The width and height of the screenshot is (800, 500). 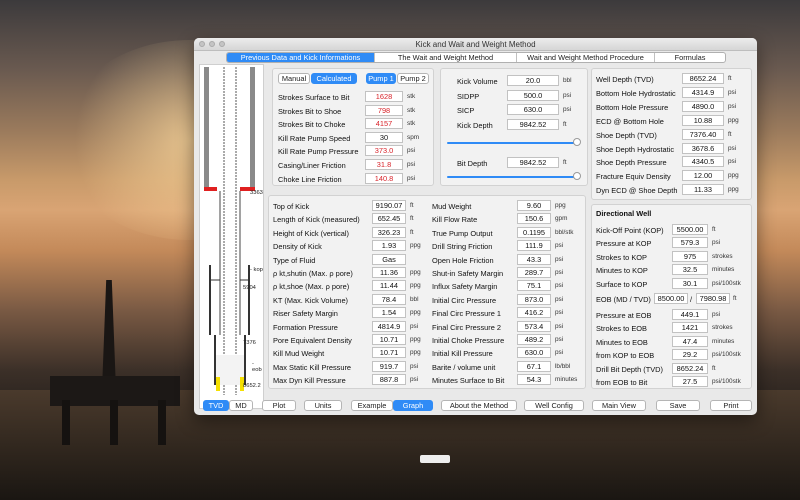 I want to click on pump-row-field: 30, so click(x=384, y=137).